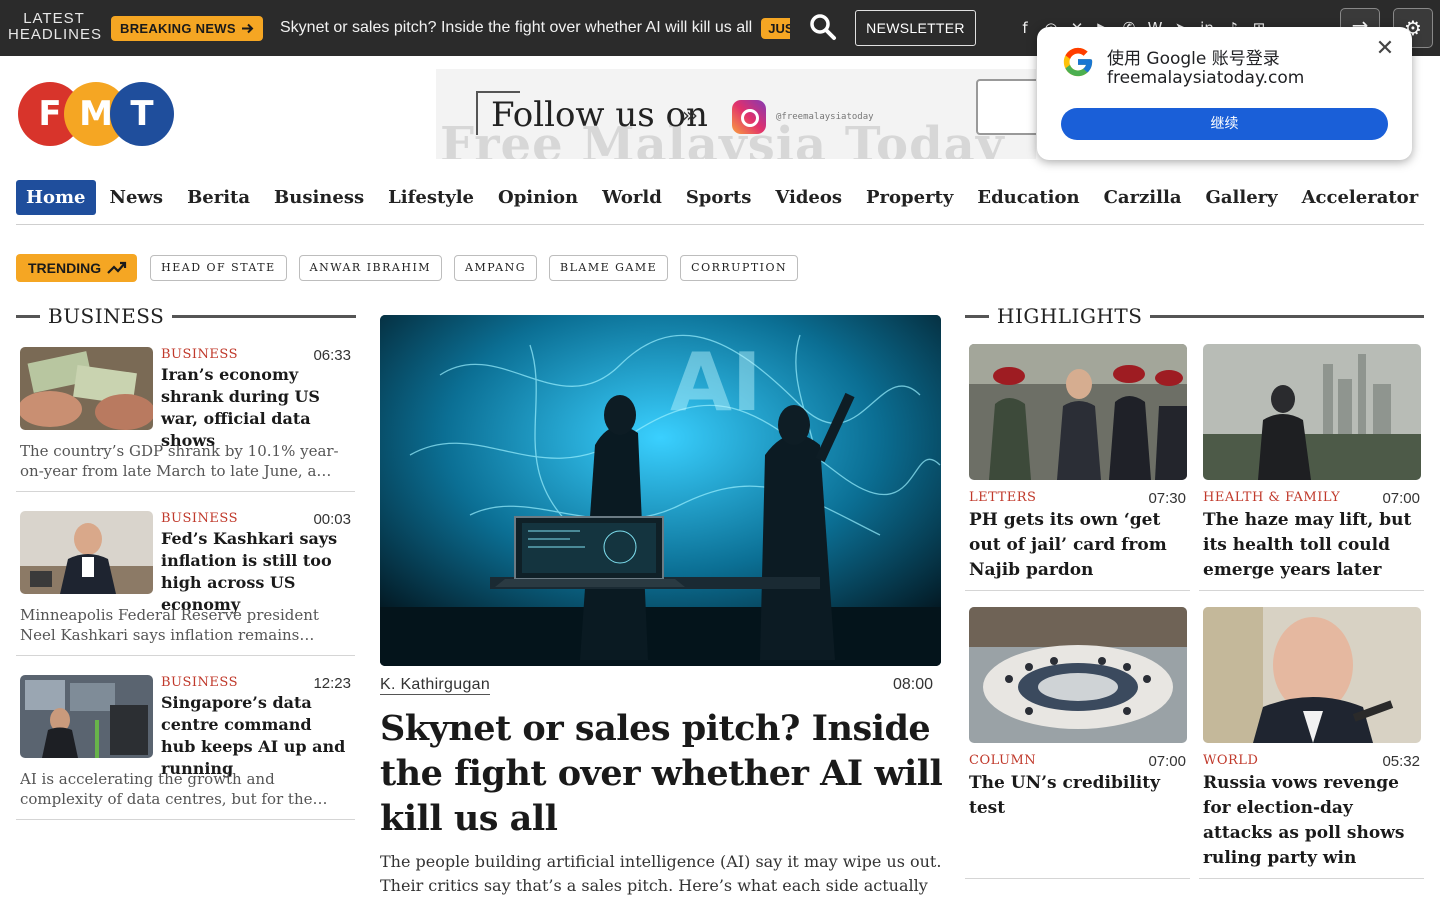  What do you see at coordinates (137, 197) in the screenshot?
I see `nav-item-news: News` at bounding box center [137, 197].